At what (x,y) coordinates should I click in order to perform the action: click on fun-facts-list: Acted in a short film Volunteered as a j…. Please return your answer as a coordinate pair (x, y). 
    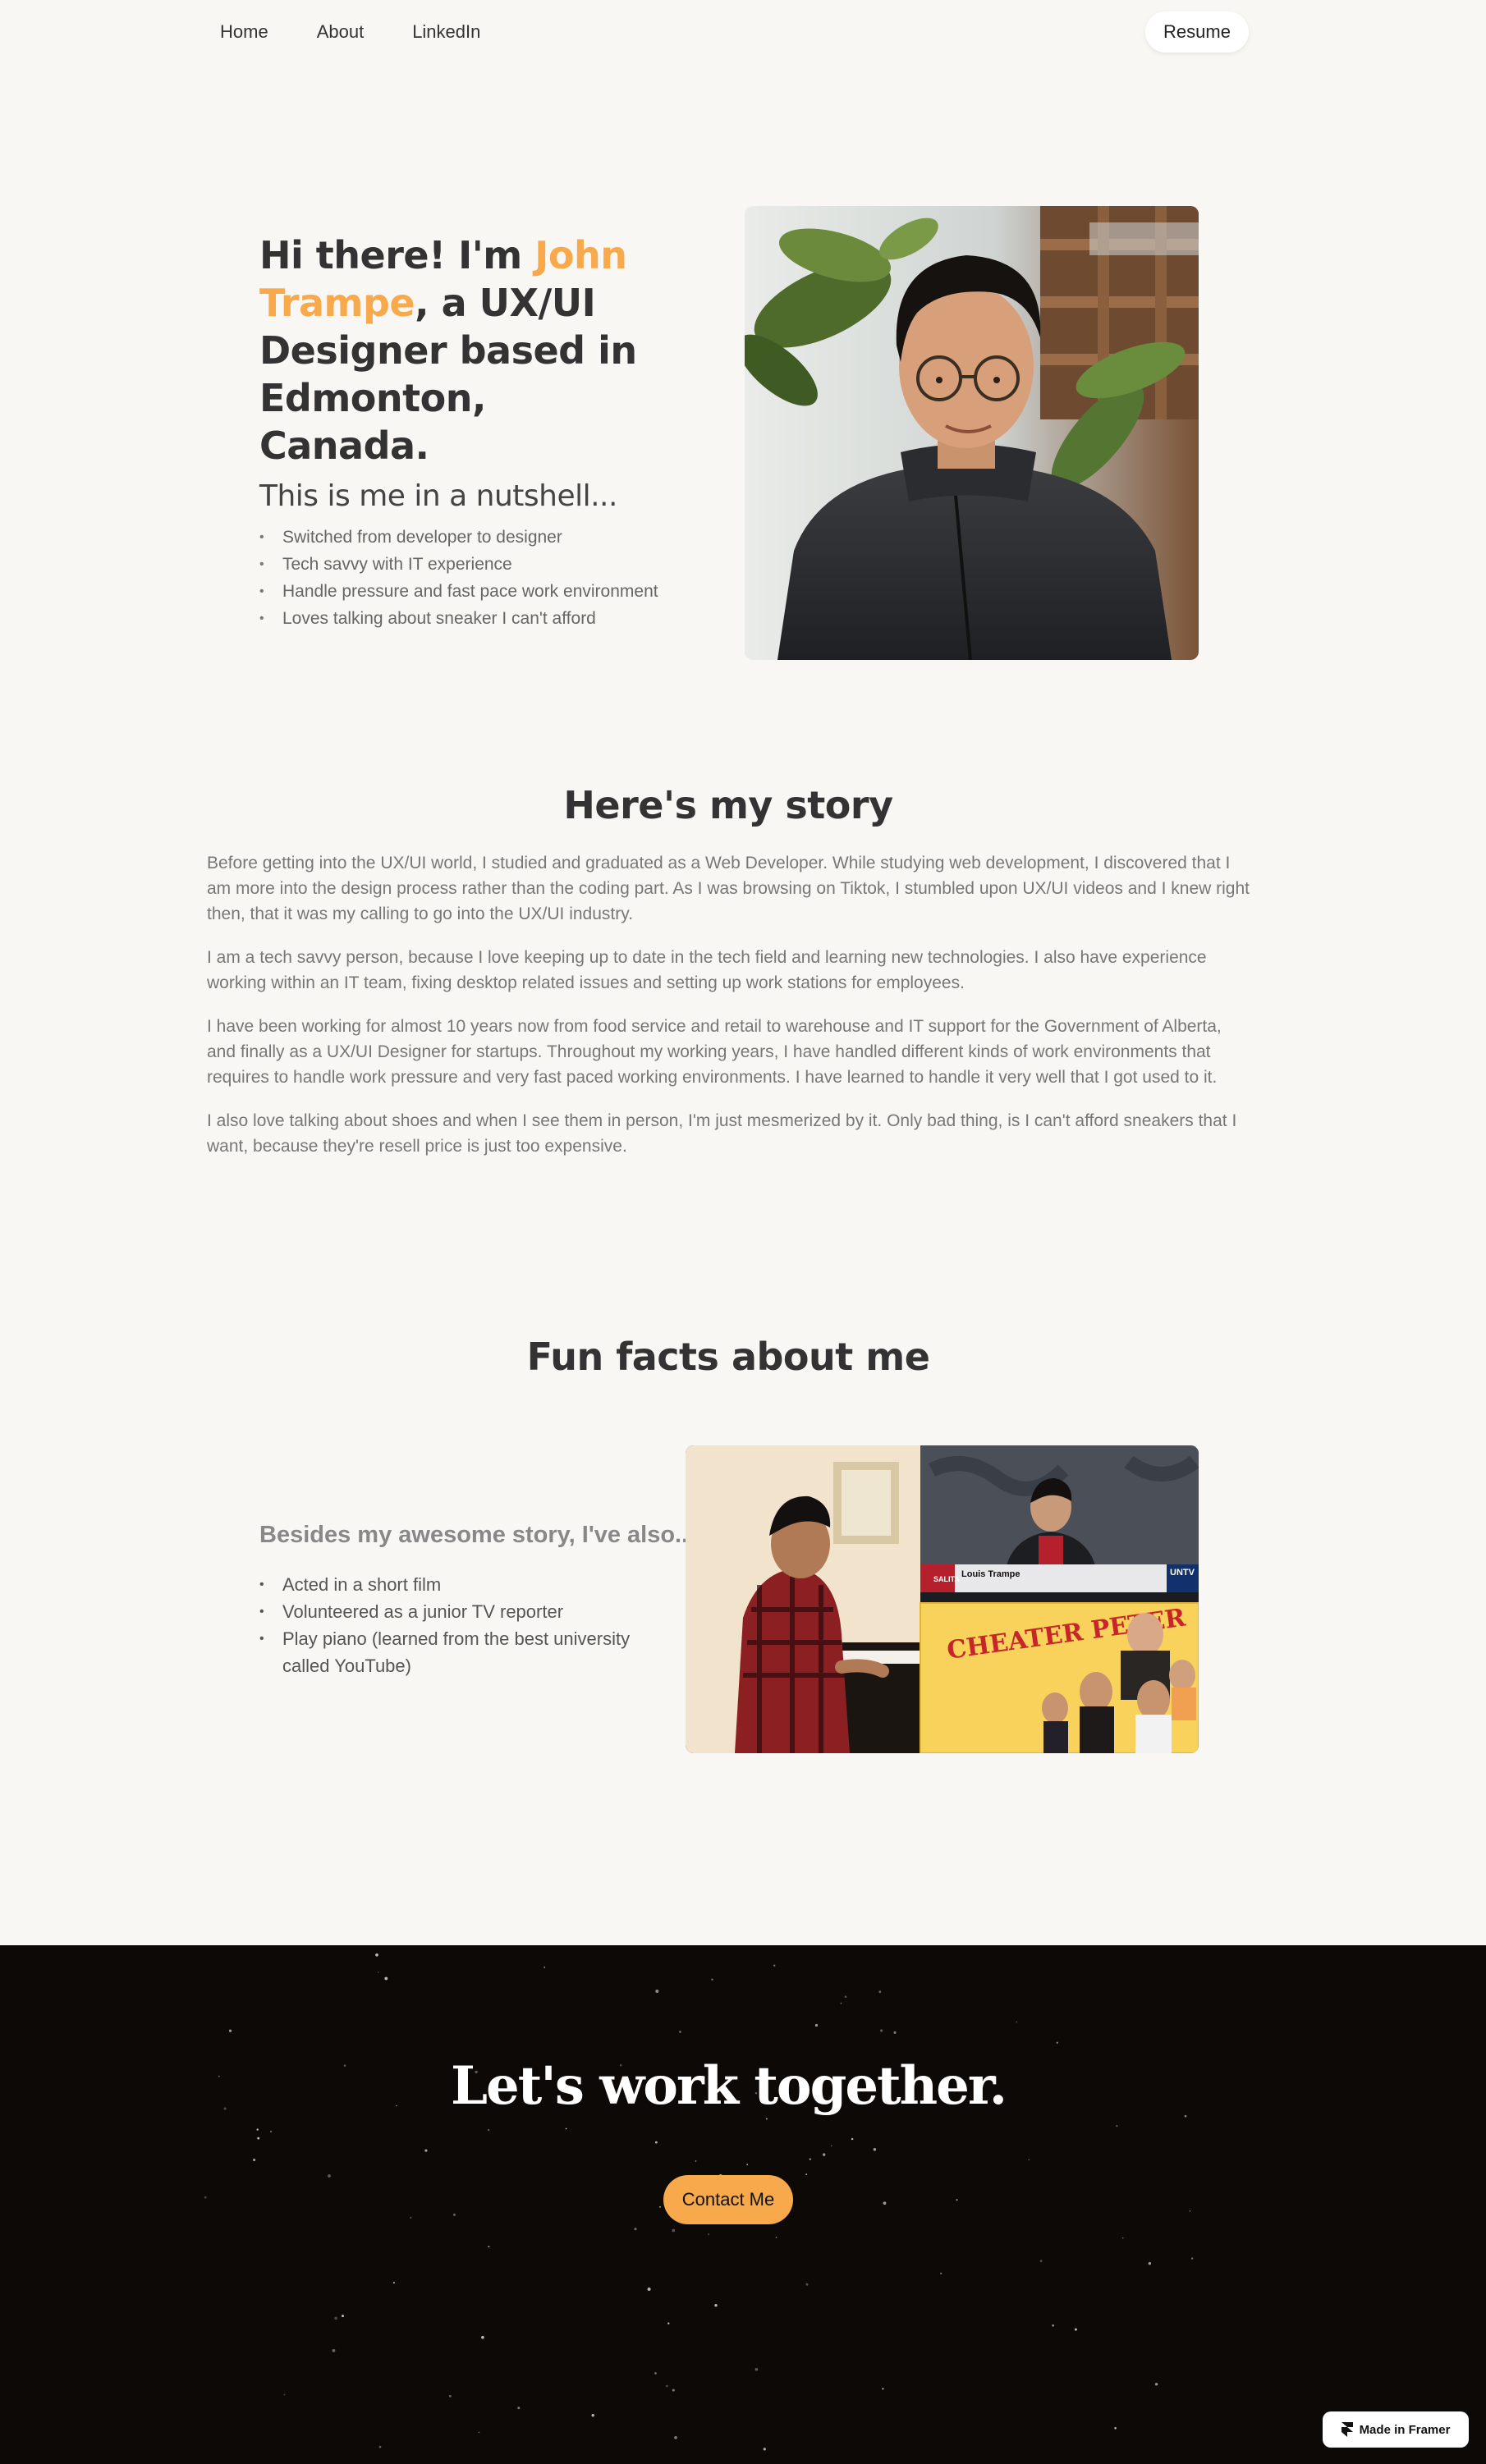
    Looking at the image, I should click on (464, 1625).